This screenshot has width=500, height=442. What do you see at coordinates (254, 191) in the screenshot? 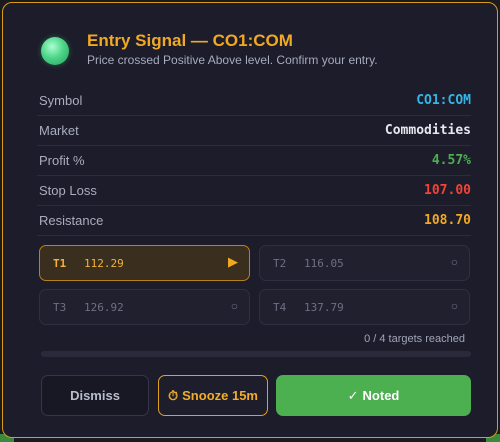
I see `detail-row-stop-loss: Stop Loss 107.00` at bounding box center [254, 191].